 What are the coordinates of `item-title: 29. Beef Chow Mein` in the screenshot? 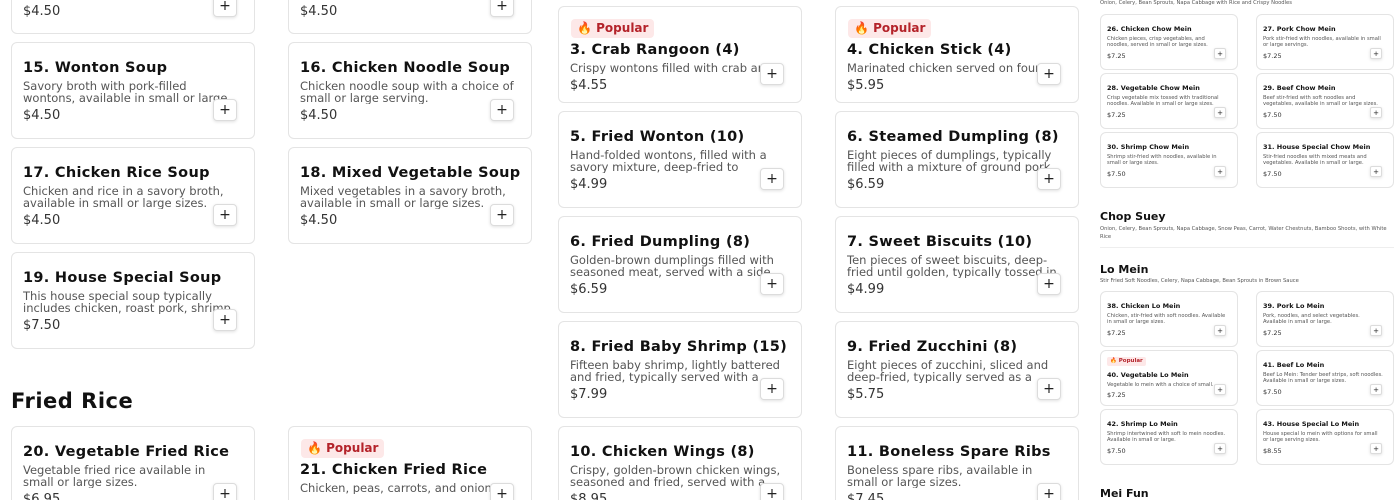 It's located at (1299, 88).